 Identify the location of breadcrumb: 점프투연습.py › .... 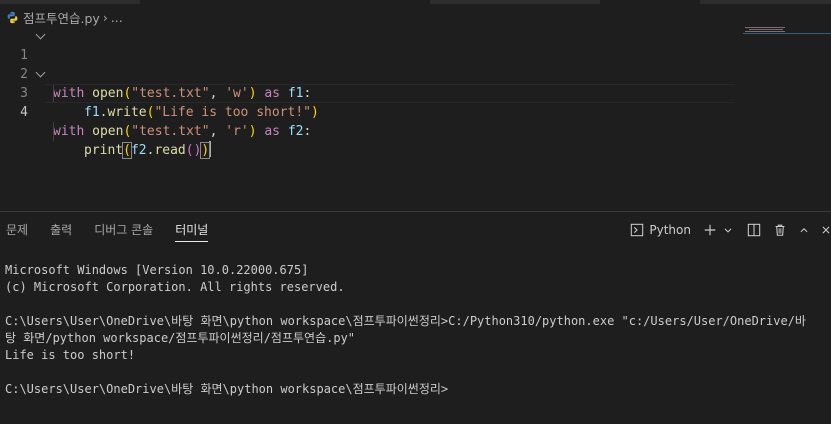
(64, 17).